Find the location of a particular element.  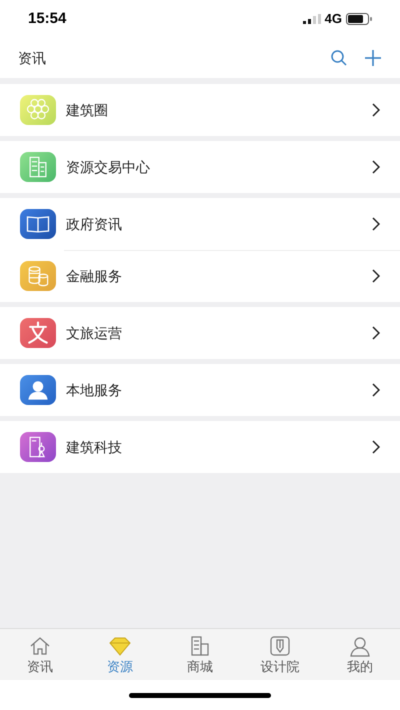

menu-item: 政府资讯 is located at coordinates (200, 224).